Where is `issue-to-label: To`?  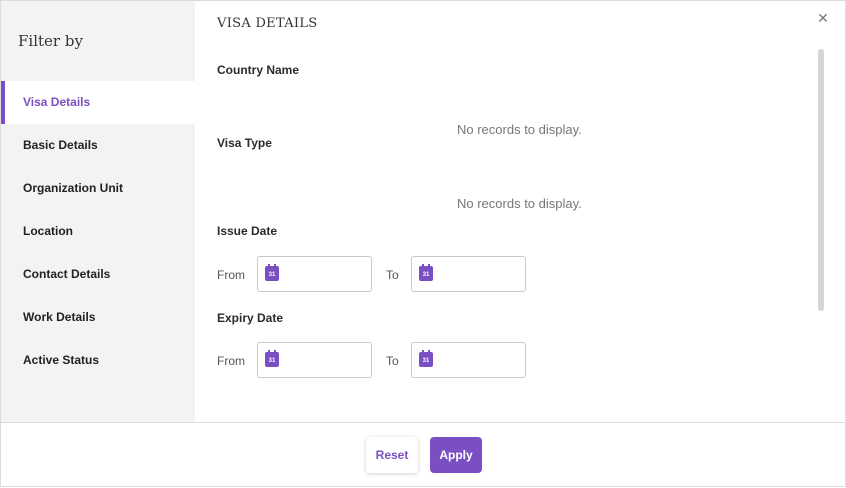
issue-to-label: To is located at coordinates (392, 275).